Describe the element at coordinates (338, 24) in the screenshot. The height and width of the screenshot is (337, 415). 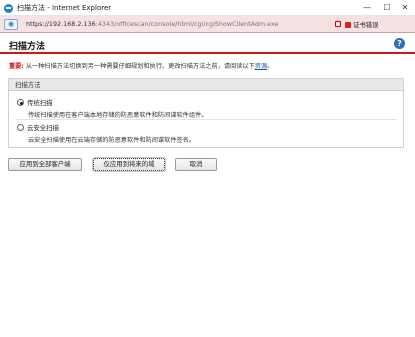
I see `lock-icon` at that location.